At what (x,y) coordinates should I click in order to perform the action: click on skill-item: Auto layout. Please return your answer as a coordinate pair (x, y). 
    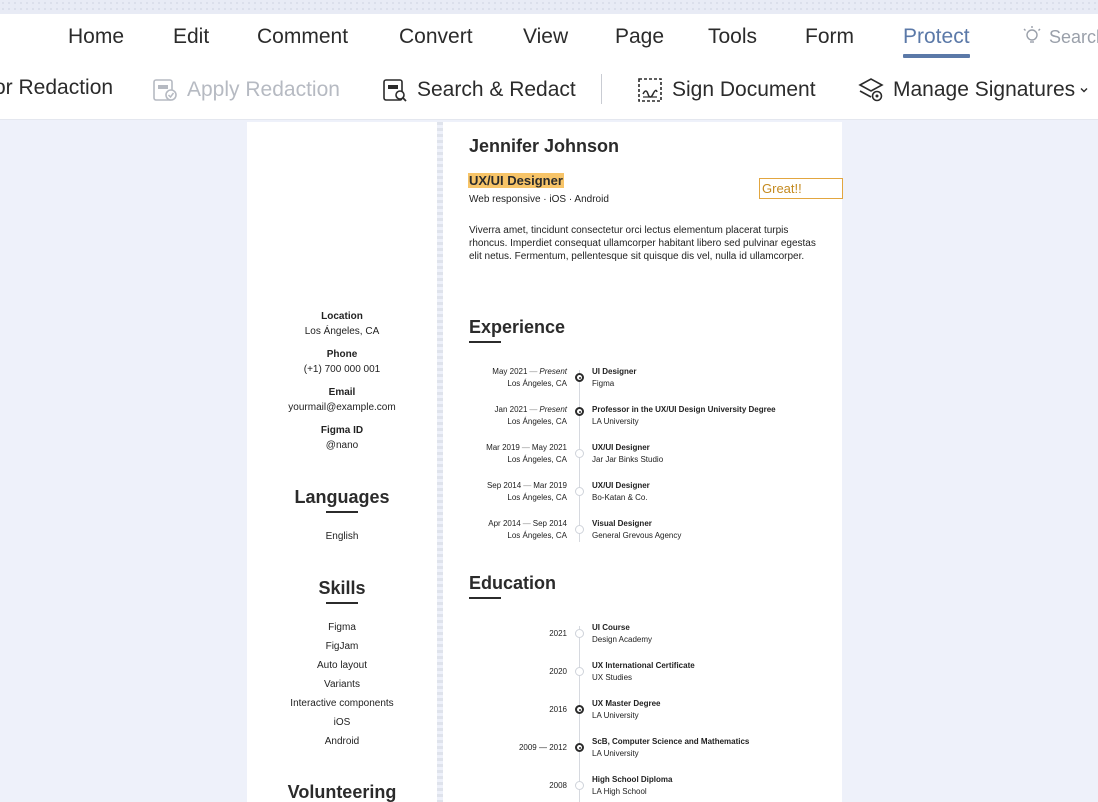
    Looking at the image, I should click on (342, 665).